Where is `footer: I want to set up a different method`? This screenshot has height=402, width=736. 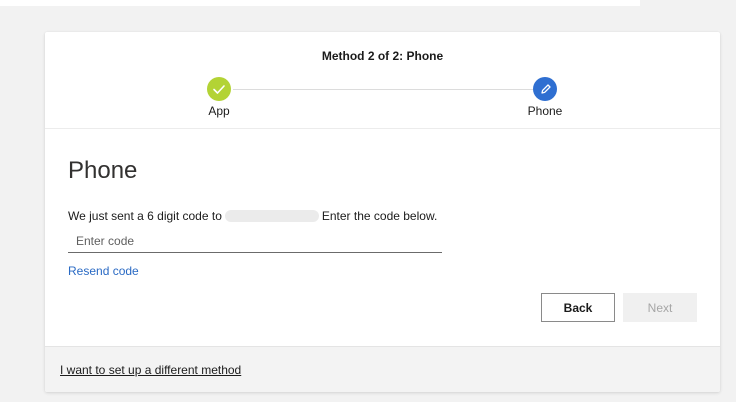
footer: I want to set up a different method is located at coordinates (382, 369).